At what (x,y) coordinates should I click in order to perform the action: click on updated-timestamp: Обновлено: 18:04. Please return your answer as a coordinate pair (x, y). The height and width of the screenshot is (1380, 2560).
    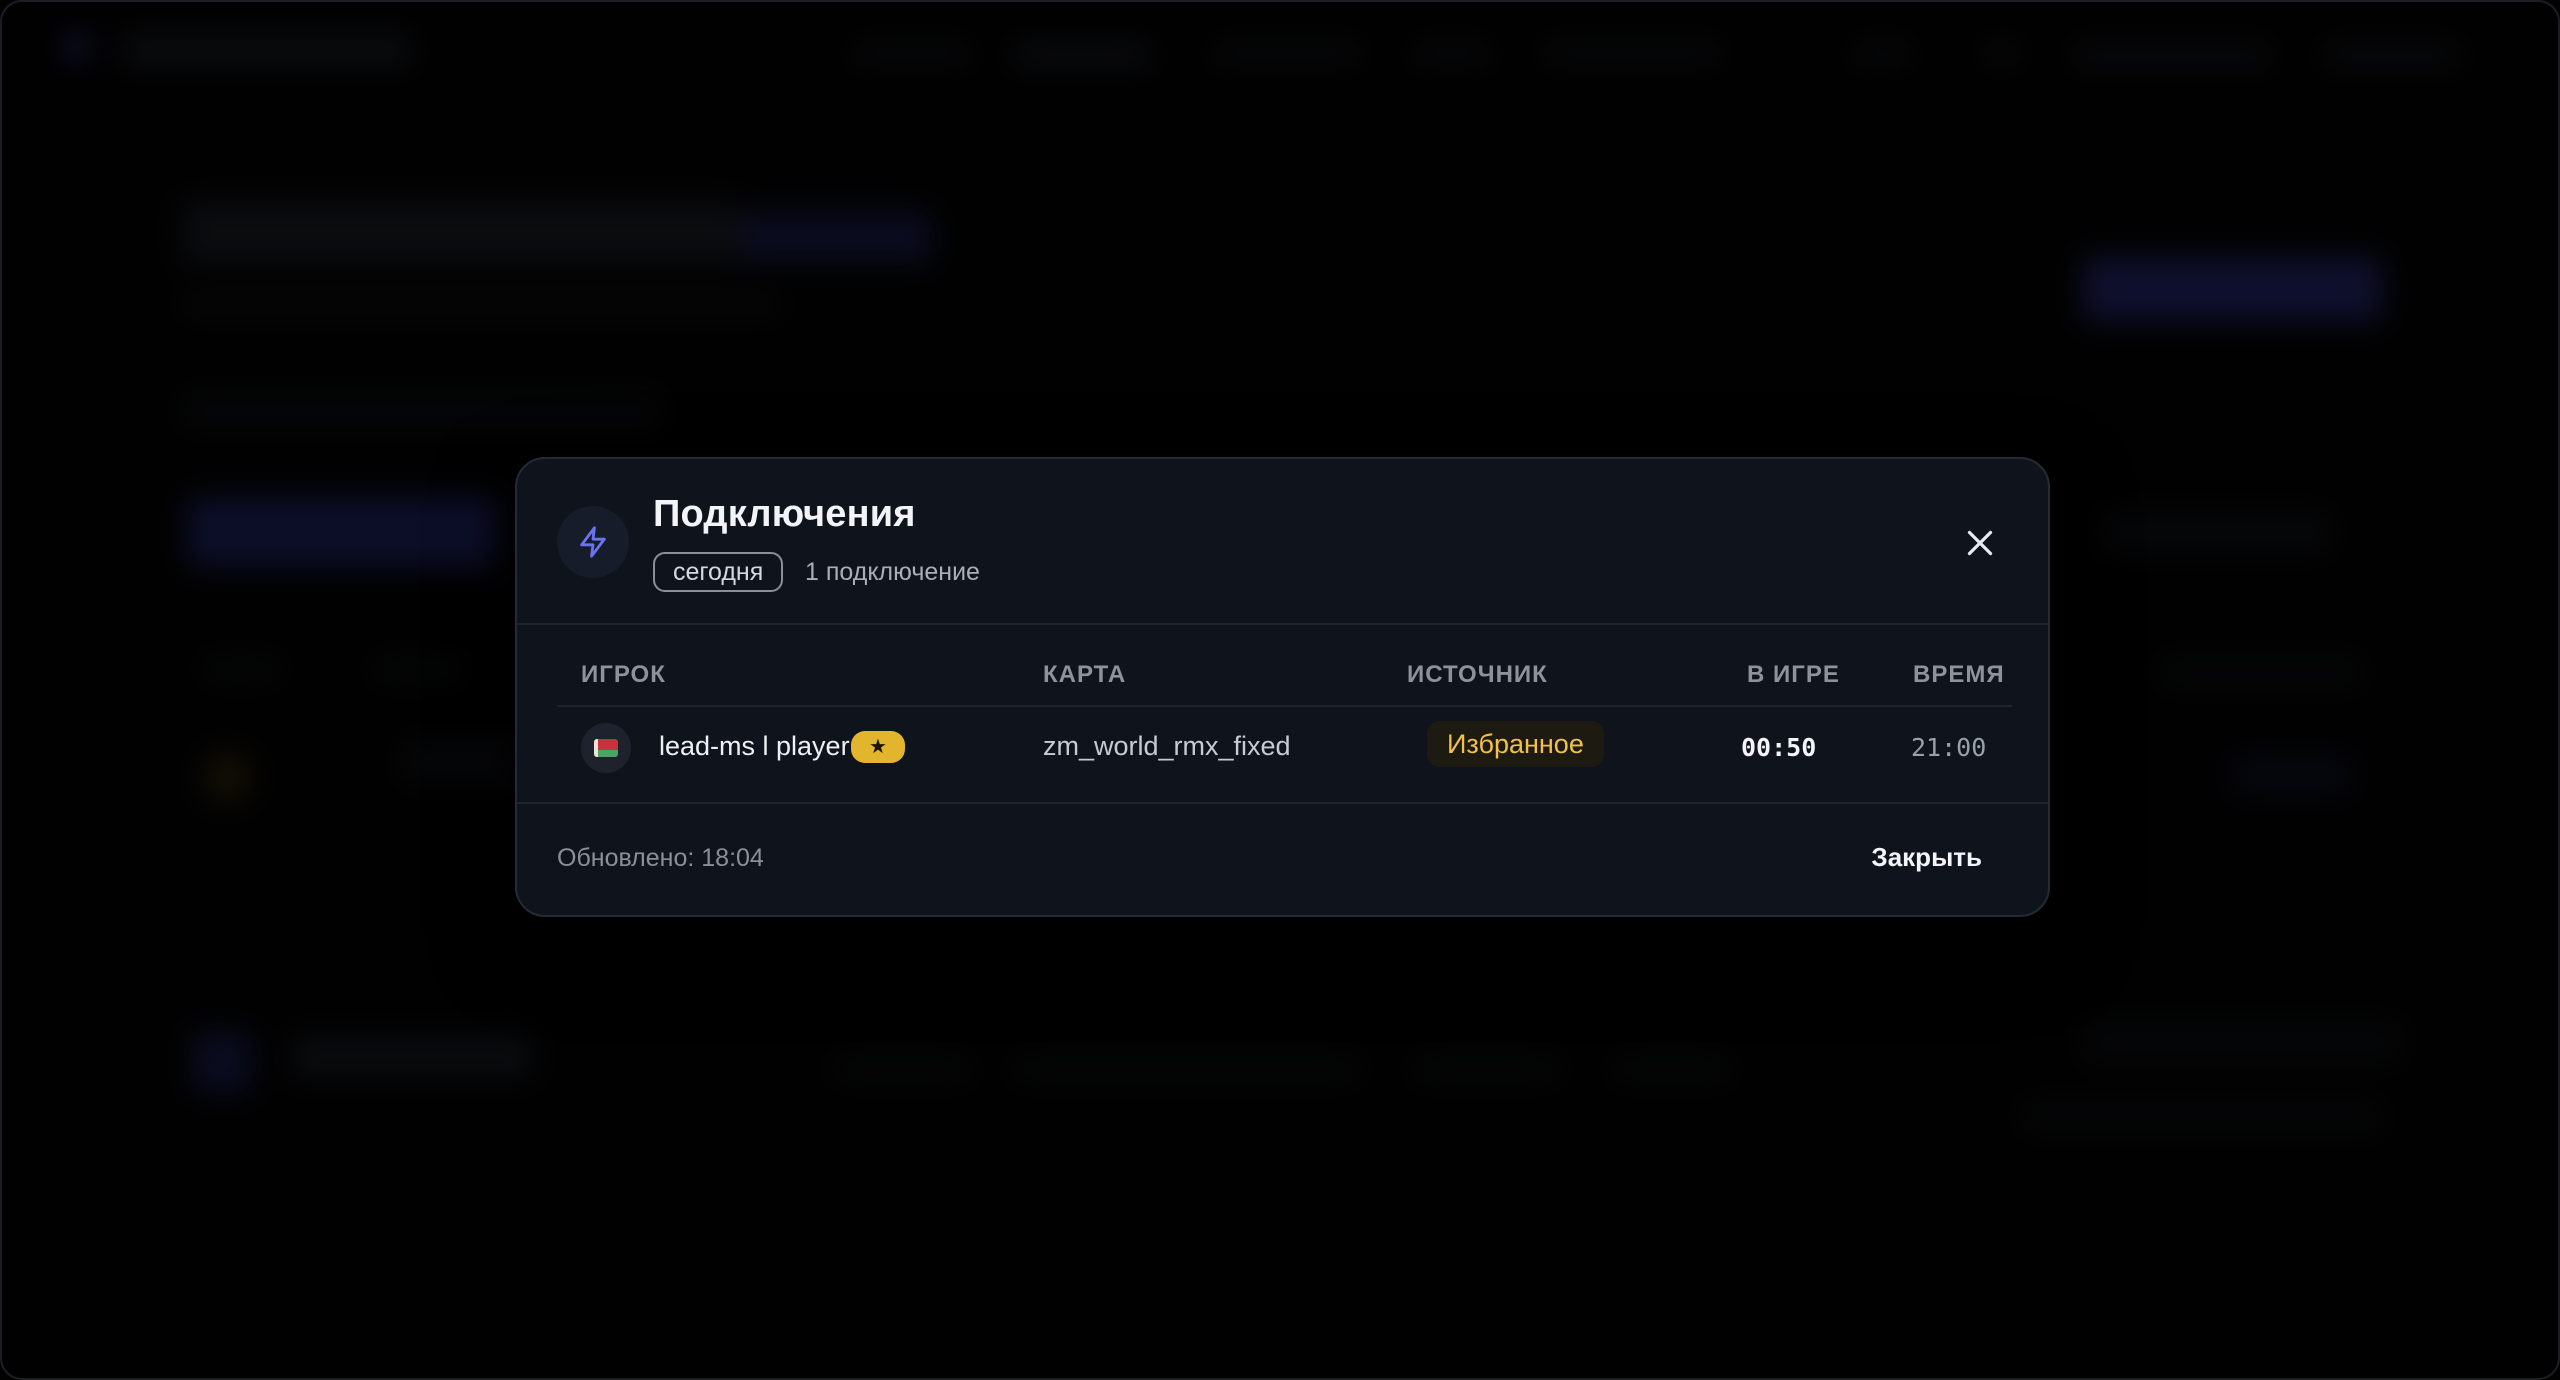
    Looking at the image, I should click on (660, 858).